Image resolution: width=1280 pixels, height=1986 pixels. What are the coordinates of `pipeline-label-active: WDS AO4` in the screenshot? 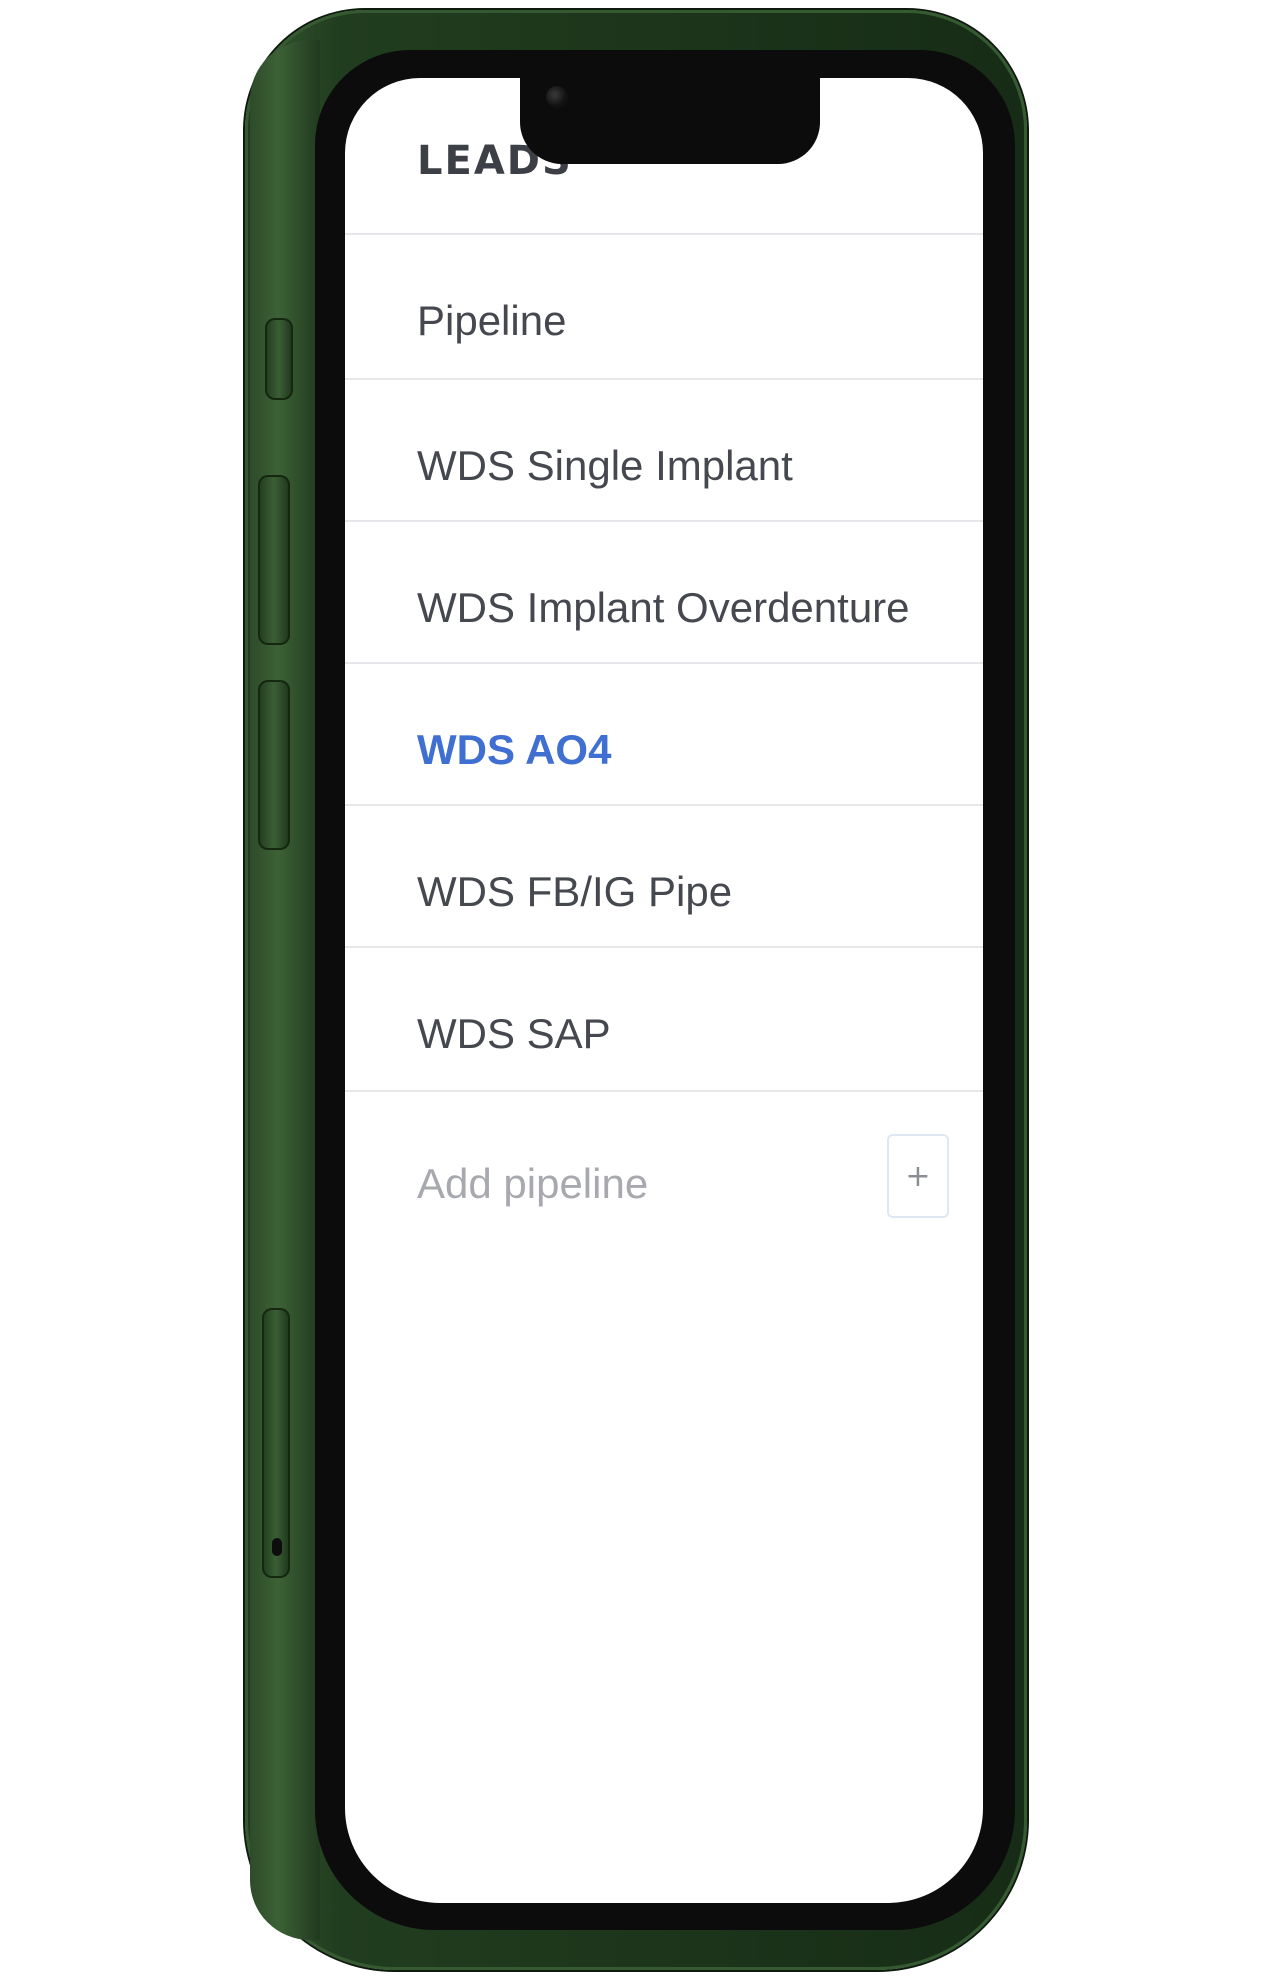 It's located at (514, 749).